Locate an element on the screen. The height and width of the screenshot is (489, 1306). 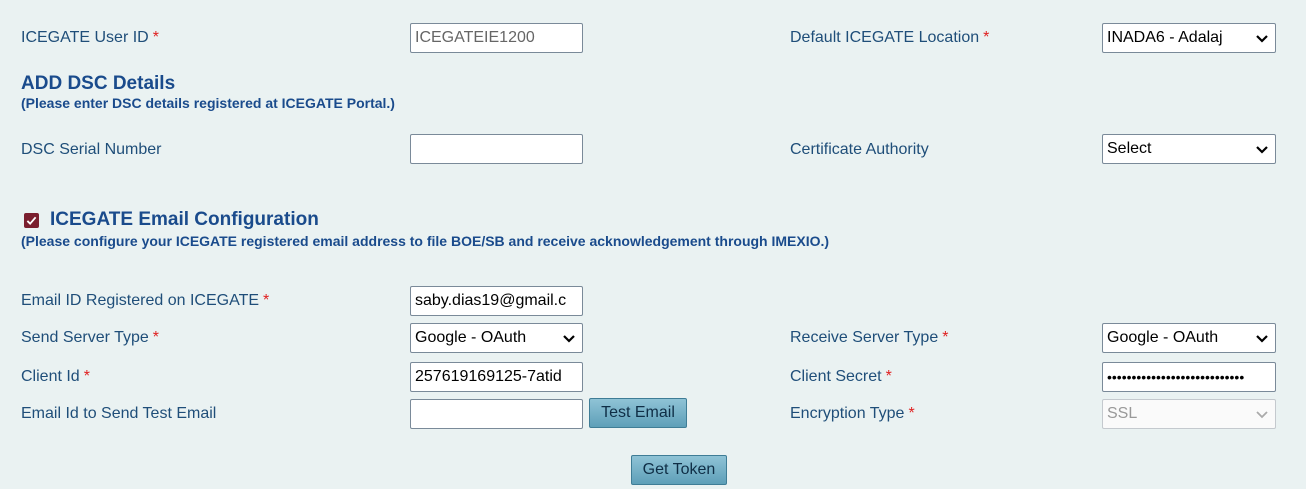
dsc-section-title: ADD DSC Details is located at coordinates (98, 83).